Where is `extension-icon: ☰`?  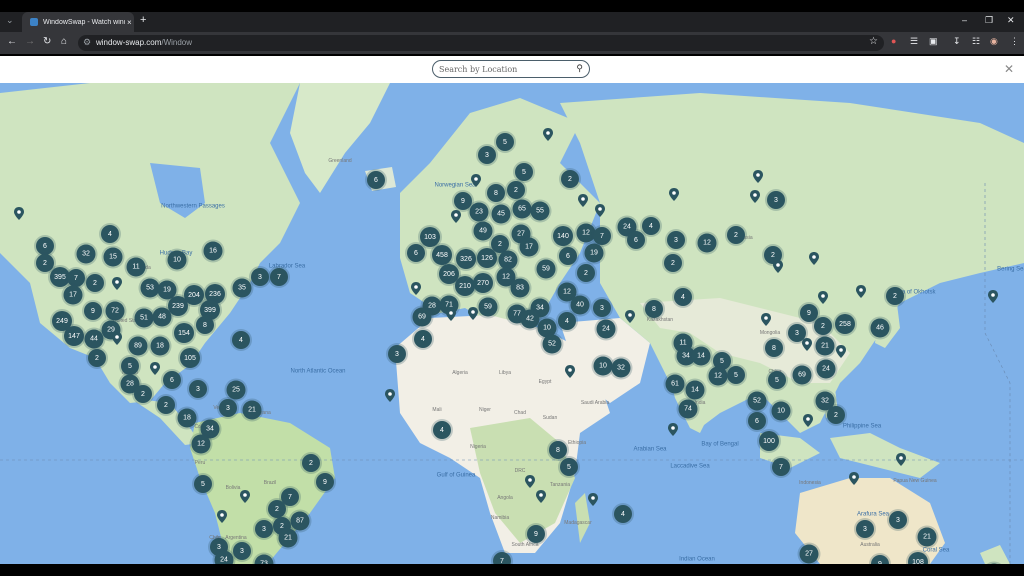
extension-icon: ☰ is located at coordinates (914, 41).